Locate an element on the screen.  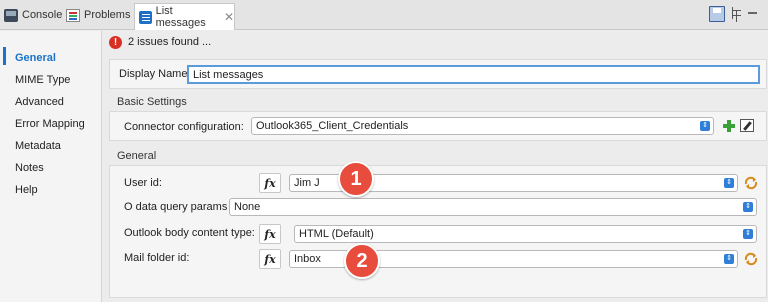
general-title: General is located at coordinates (137, 156).